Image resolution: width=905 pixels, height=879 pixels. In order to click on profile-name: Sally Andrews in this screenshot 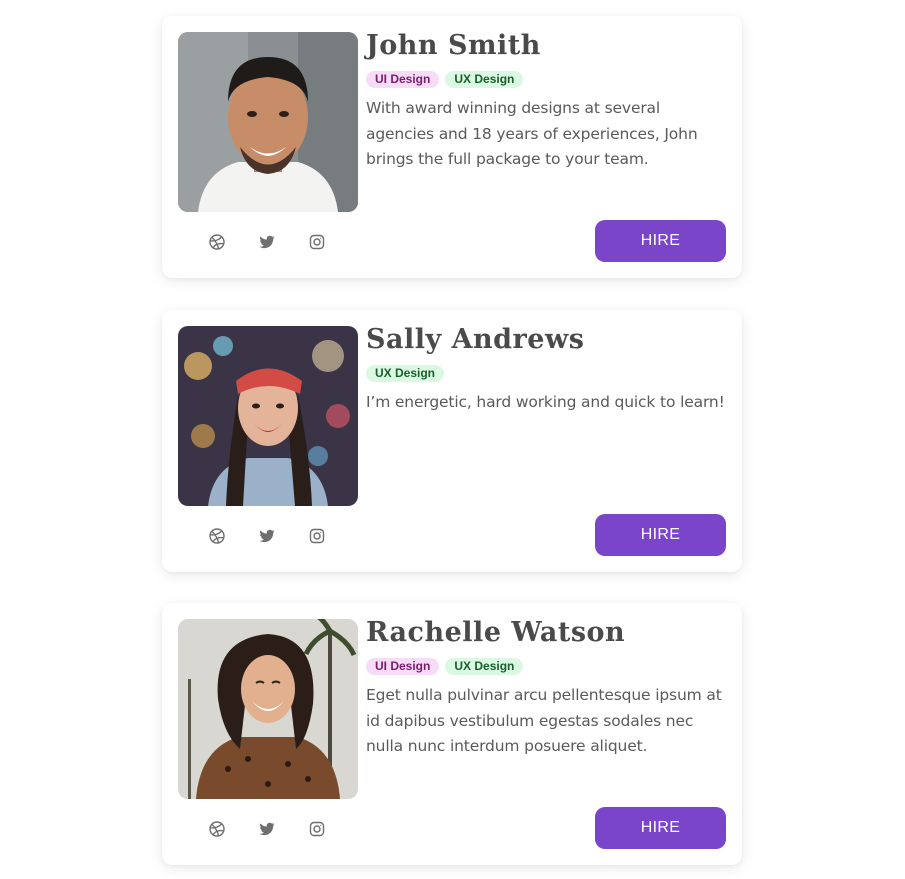, I will do `click(475, 339)`.